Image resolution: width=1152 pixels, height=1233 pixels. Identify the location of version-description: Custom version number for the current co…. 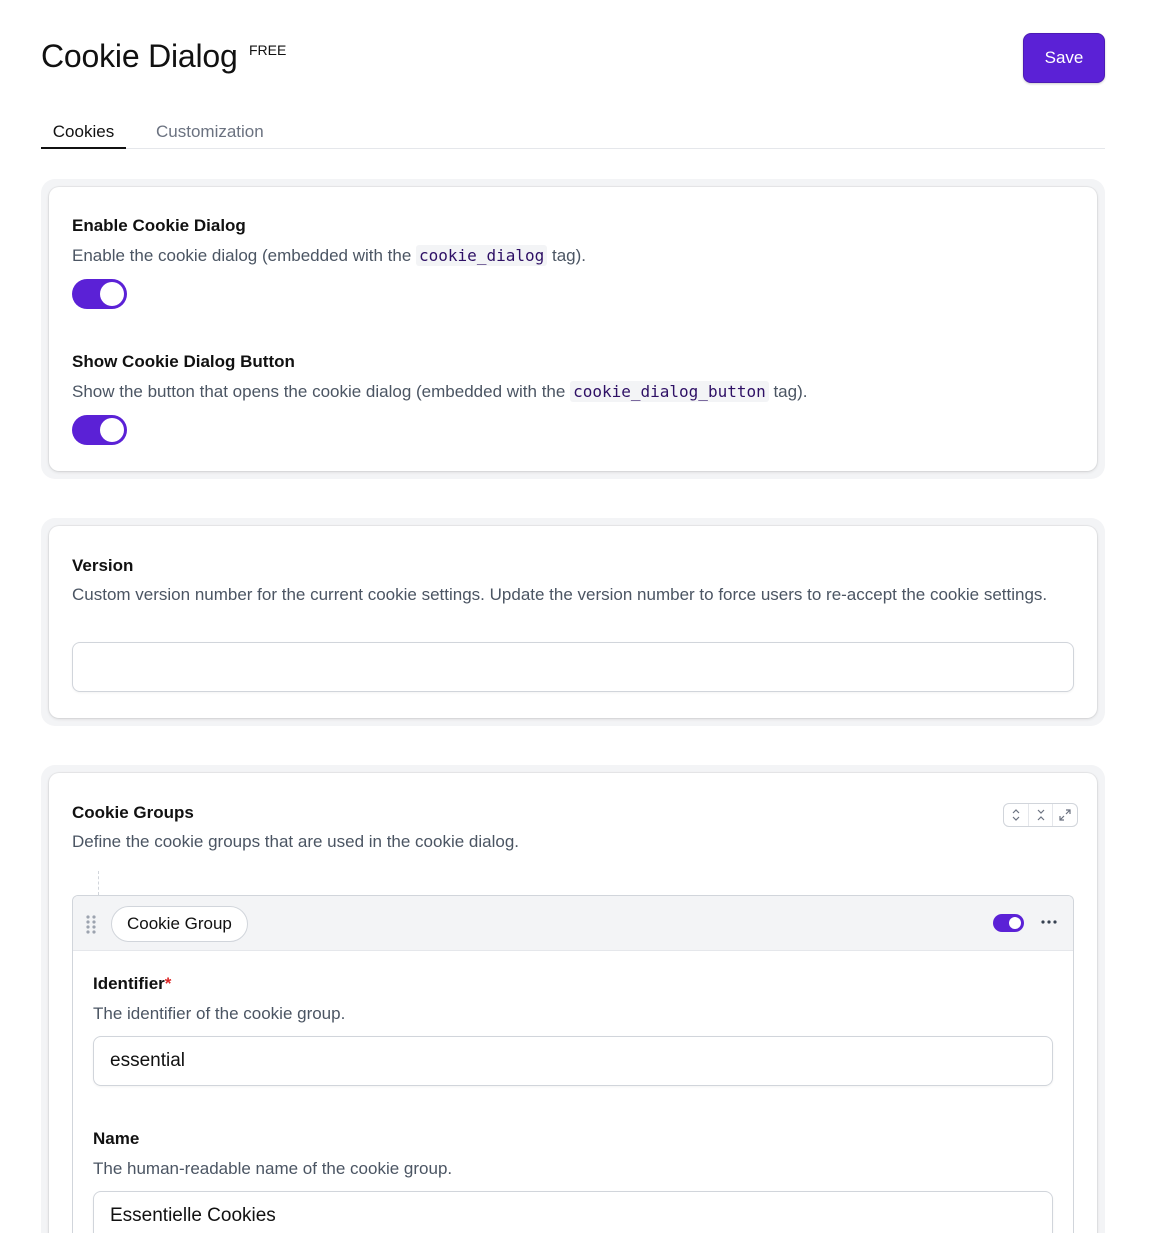
(560, 594).